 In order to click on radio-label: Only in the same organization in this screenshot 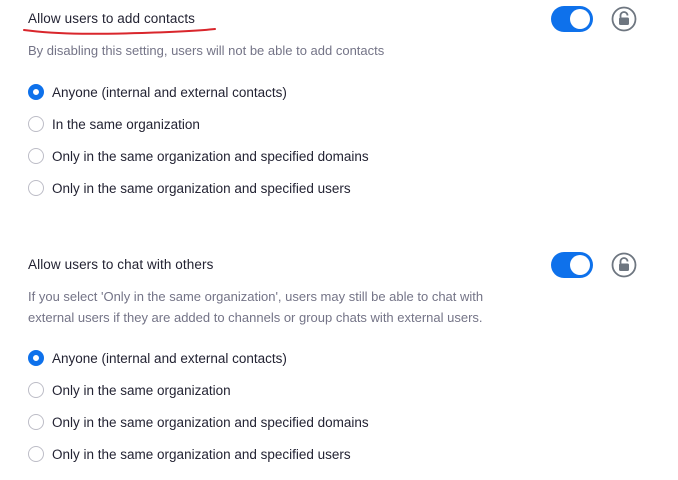, I will do `click(141, 390)`.